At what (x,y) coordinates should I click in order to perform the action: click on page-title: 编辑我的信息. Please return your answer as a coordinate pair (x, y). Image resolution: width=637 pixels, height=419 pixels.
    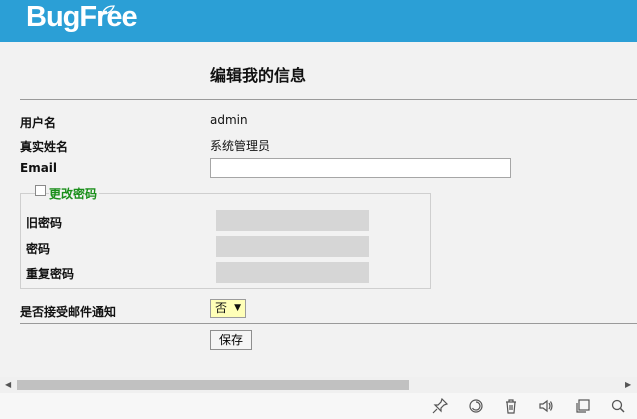
    Looking at the image, I should click on (258, 75).